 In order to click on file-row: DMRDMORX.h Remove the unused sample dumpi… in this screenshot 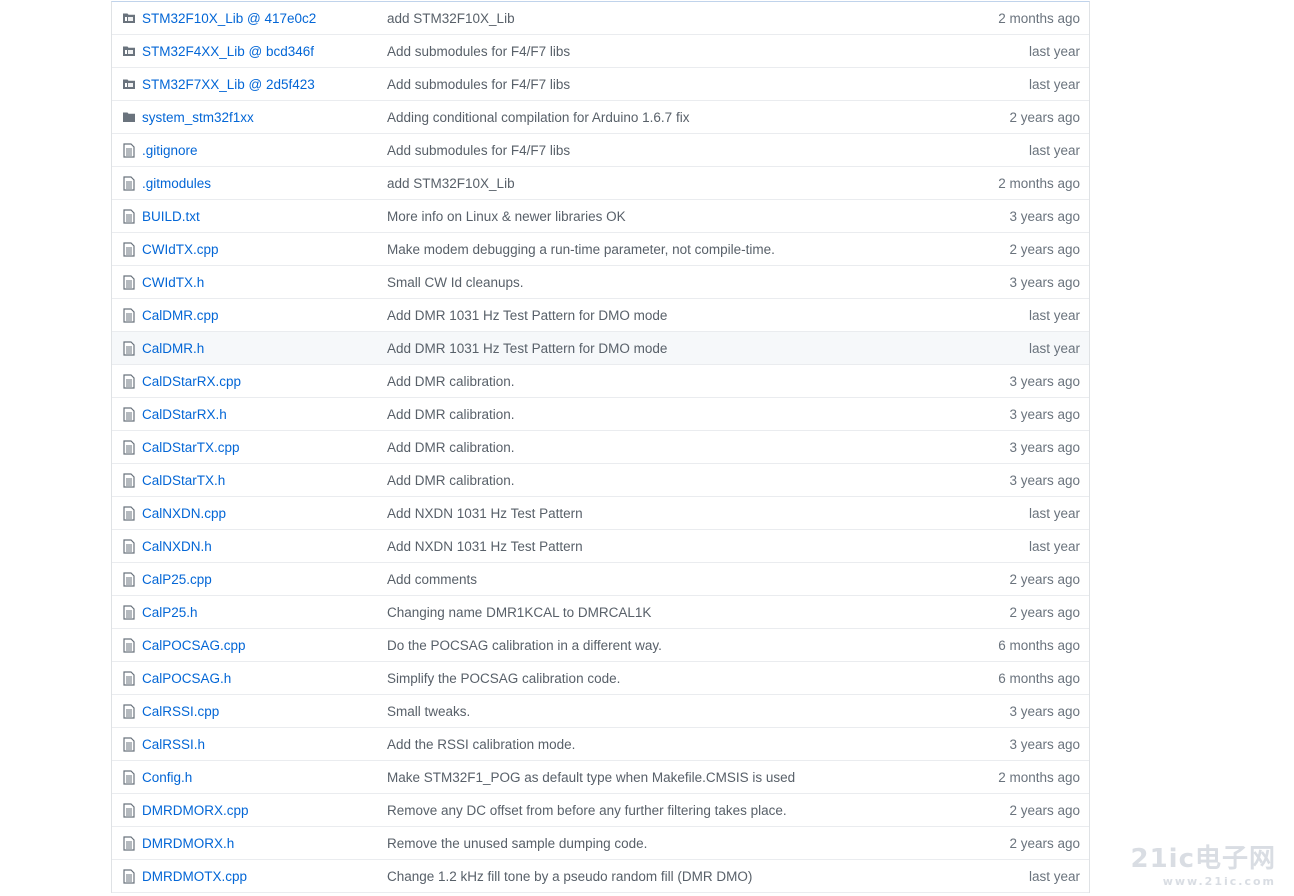, I will do `click(600, 843)`.